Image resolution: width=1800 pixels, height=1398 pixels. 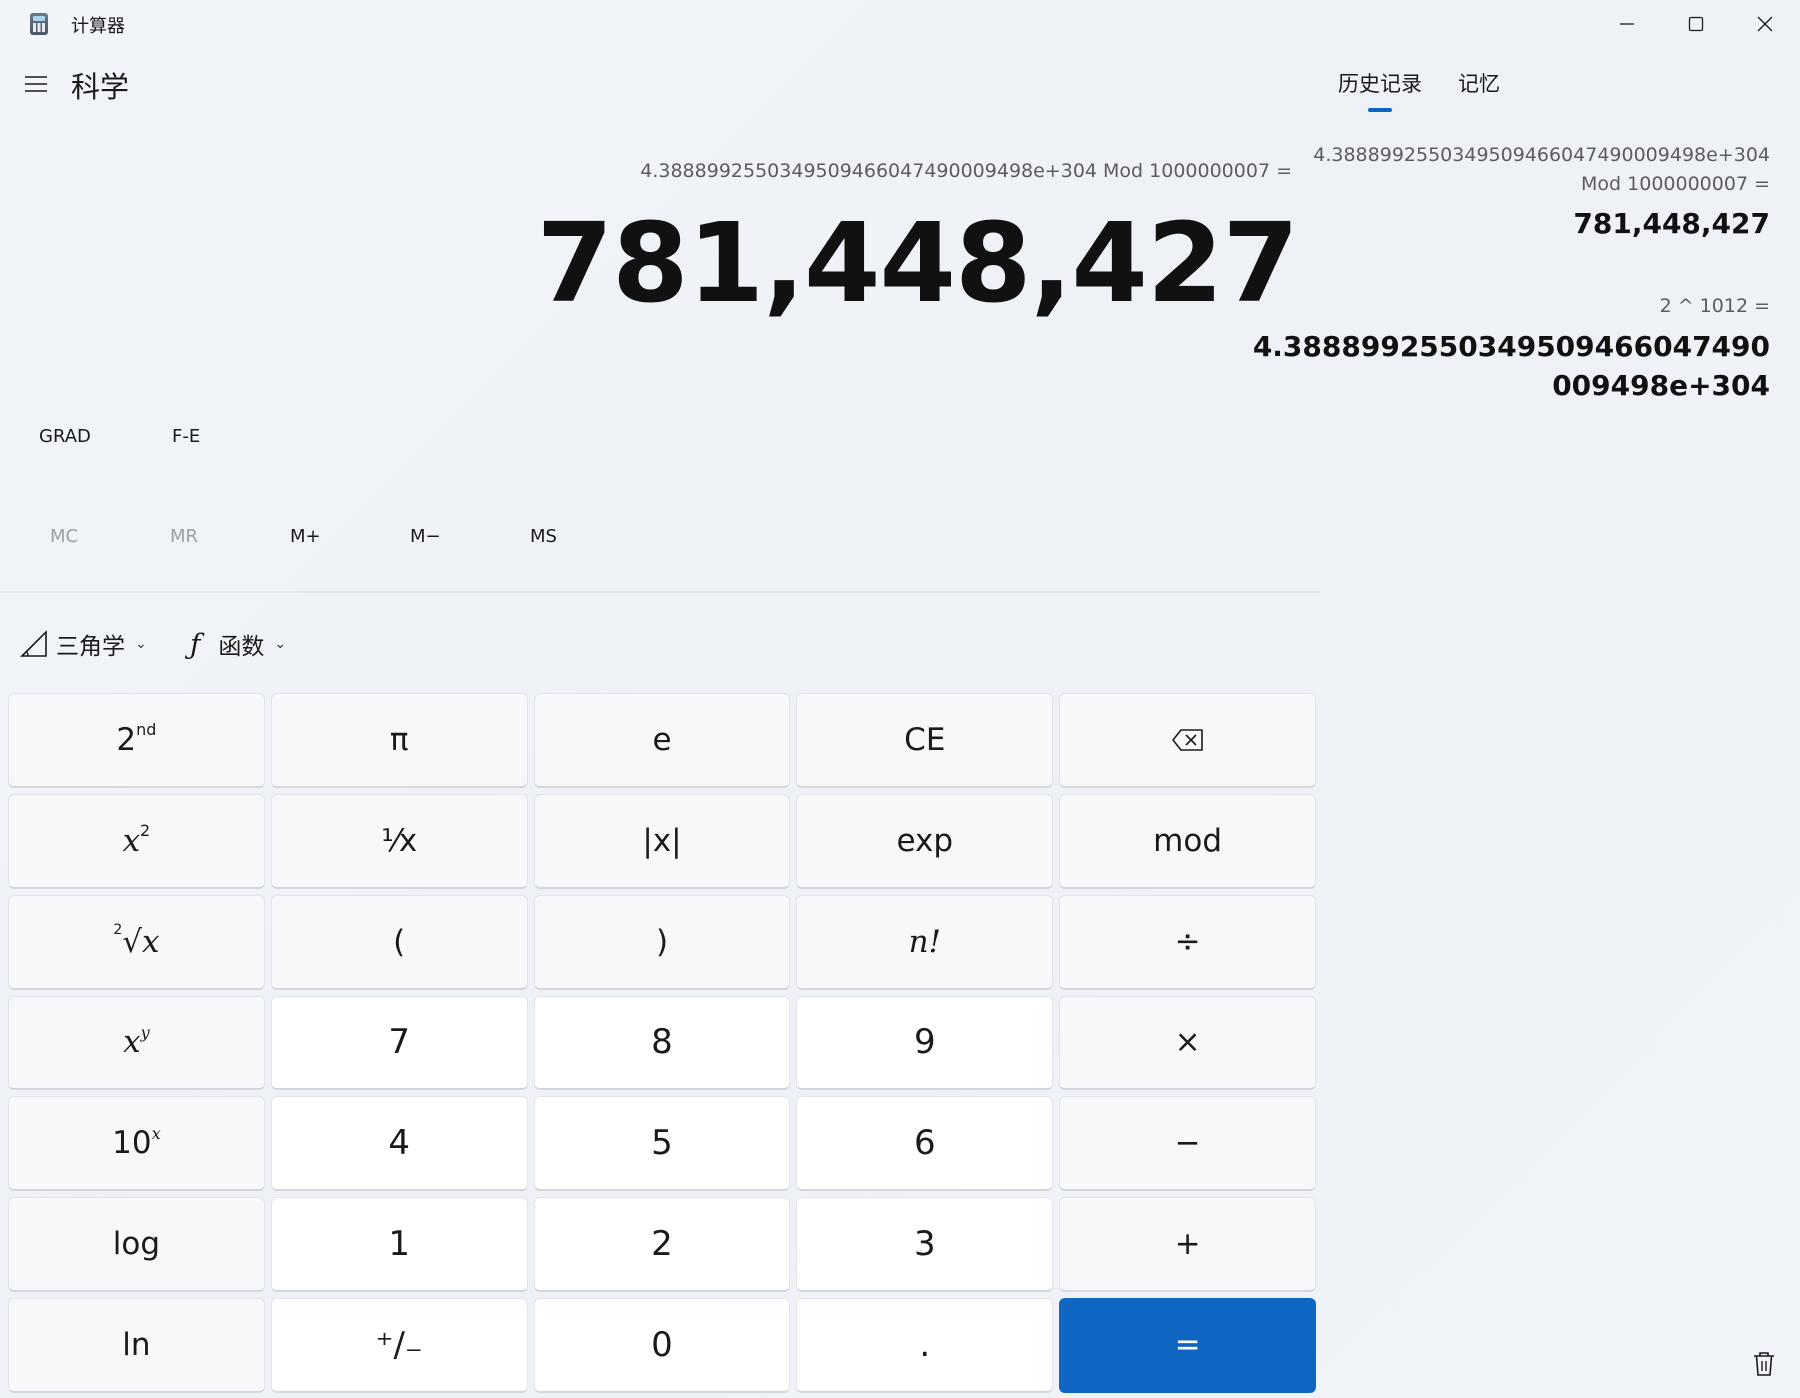 What do you see at coordinates (1671, 223) in the screenshot?
I see `history-result: 781,448,427` at bounding box center [1671, 223].